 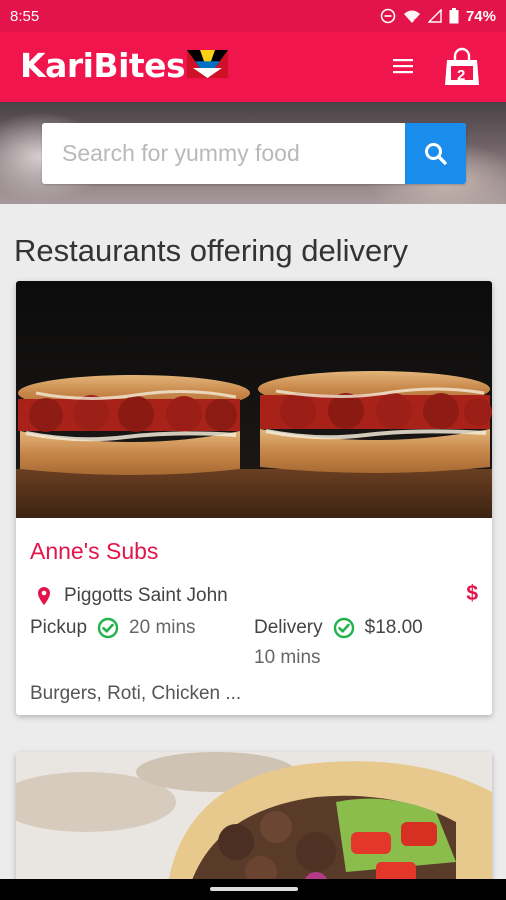 I want to click on brand-logo: KariBites, so click(x=103, y=65).